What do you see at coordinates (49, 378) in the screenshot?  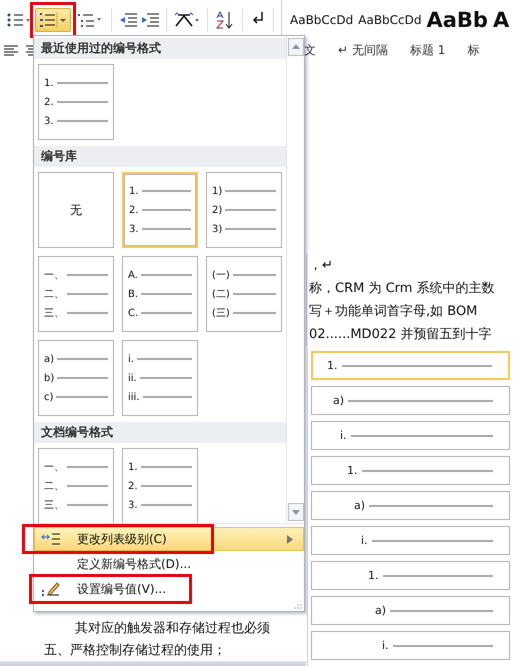 I see `list-marker: b)` at bounding box center [49, 378].